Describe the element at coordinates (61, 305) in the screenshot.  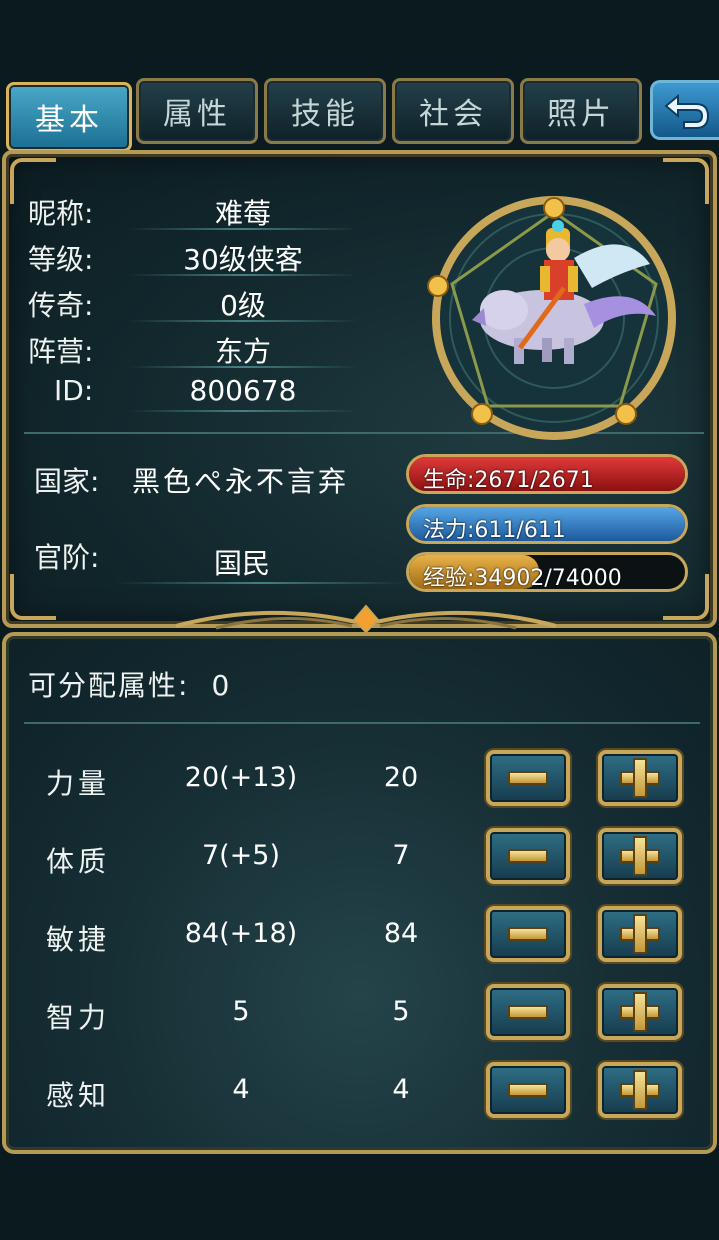
I see `legend-label: 传奇:` at that location.